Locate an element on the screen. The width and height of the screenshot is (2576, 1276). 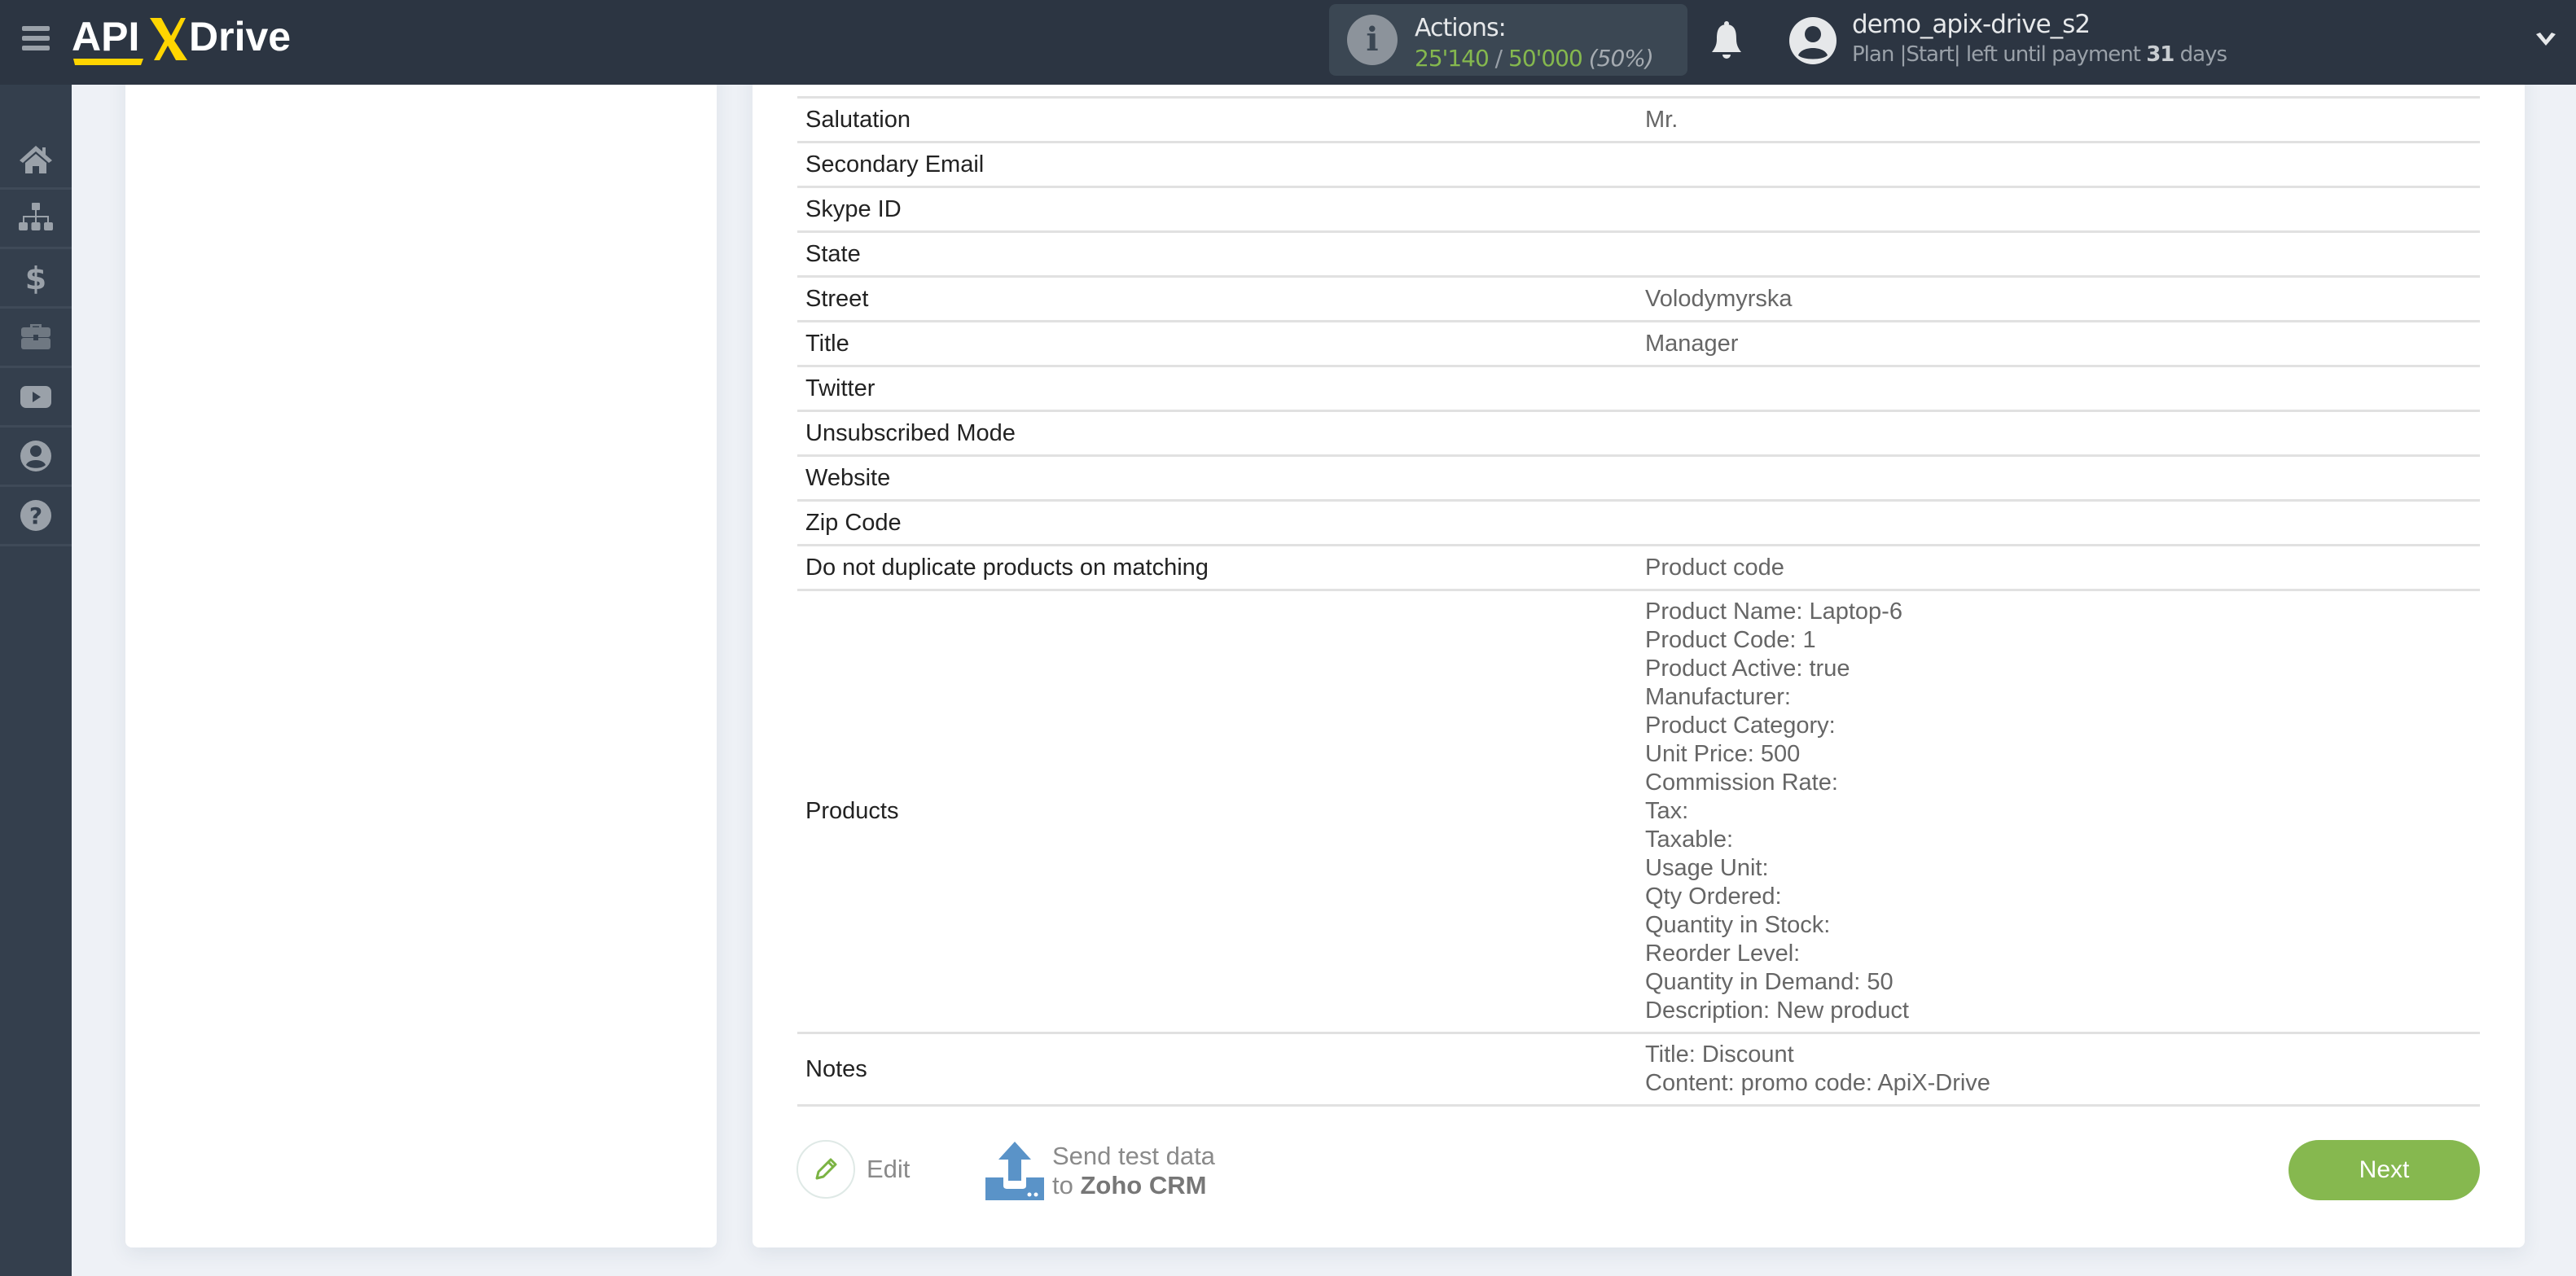
sidebar-item-services is located at coordinates (36, 338).